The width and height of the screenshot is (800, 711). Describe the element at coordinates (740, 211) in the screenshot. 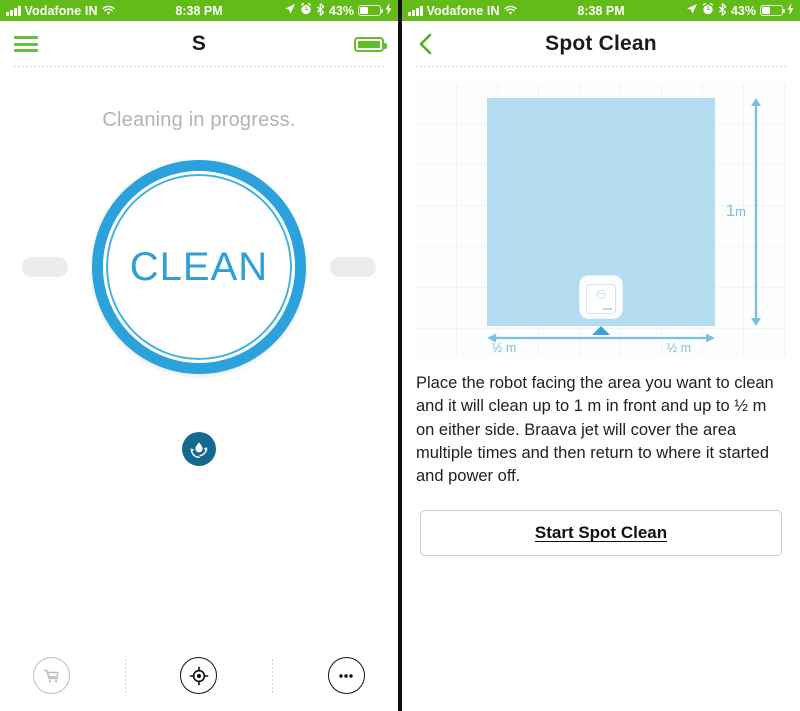

I see `vertical-dimension-unit: m` at that location.